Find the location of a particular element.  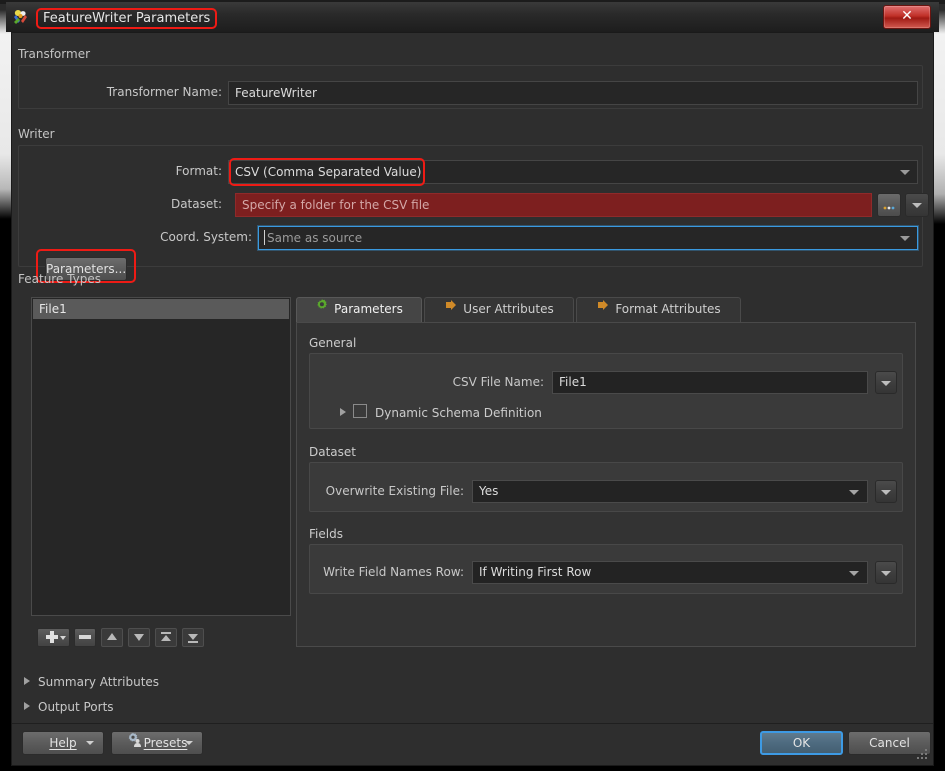

dataset-label: Dataset: is located at coordinates (196, 204).